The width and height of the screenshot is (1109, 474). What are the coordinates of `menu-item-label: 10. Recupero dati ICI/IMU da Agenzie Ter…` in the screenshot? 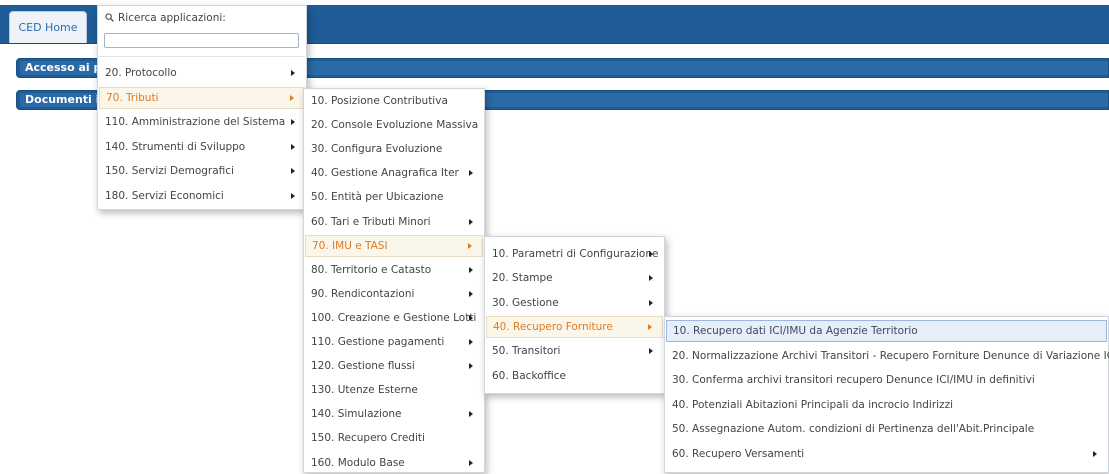 It's located at (795, 331).